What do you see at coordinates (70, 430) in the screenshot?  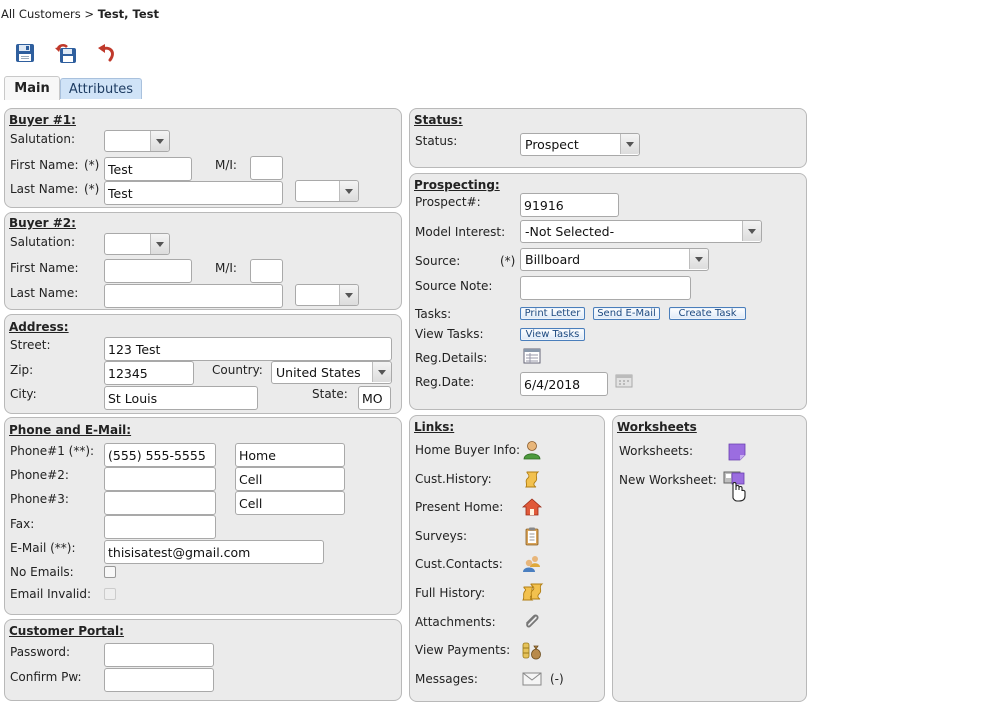 I see `phone-email-title: Phone and E-Mail:` at bounding box center [70, 430].